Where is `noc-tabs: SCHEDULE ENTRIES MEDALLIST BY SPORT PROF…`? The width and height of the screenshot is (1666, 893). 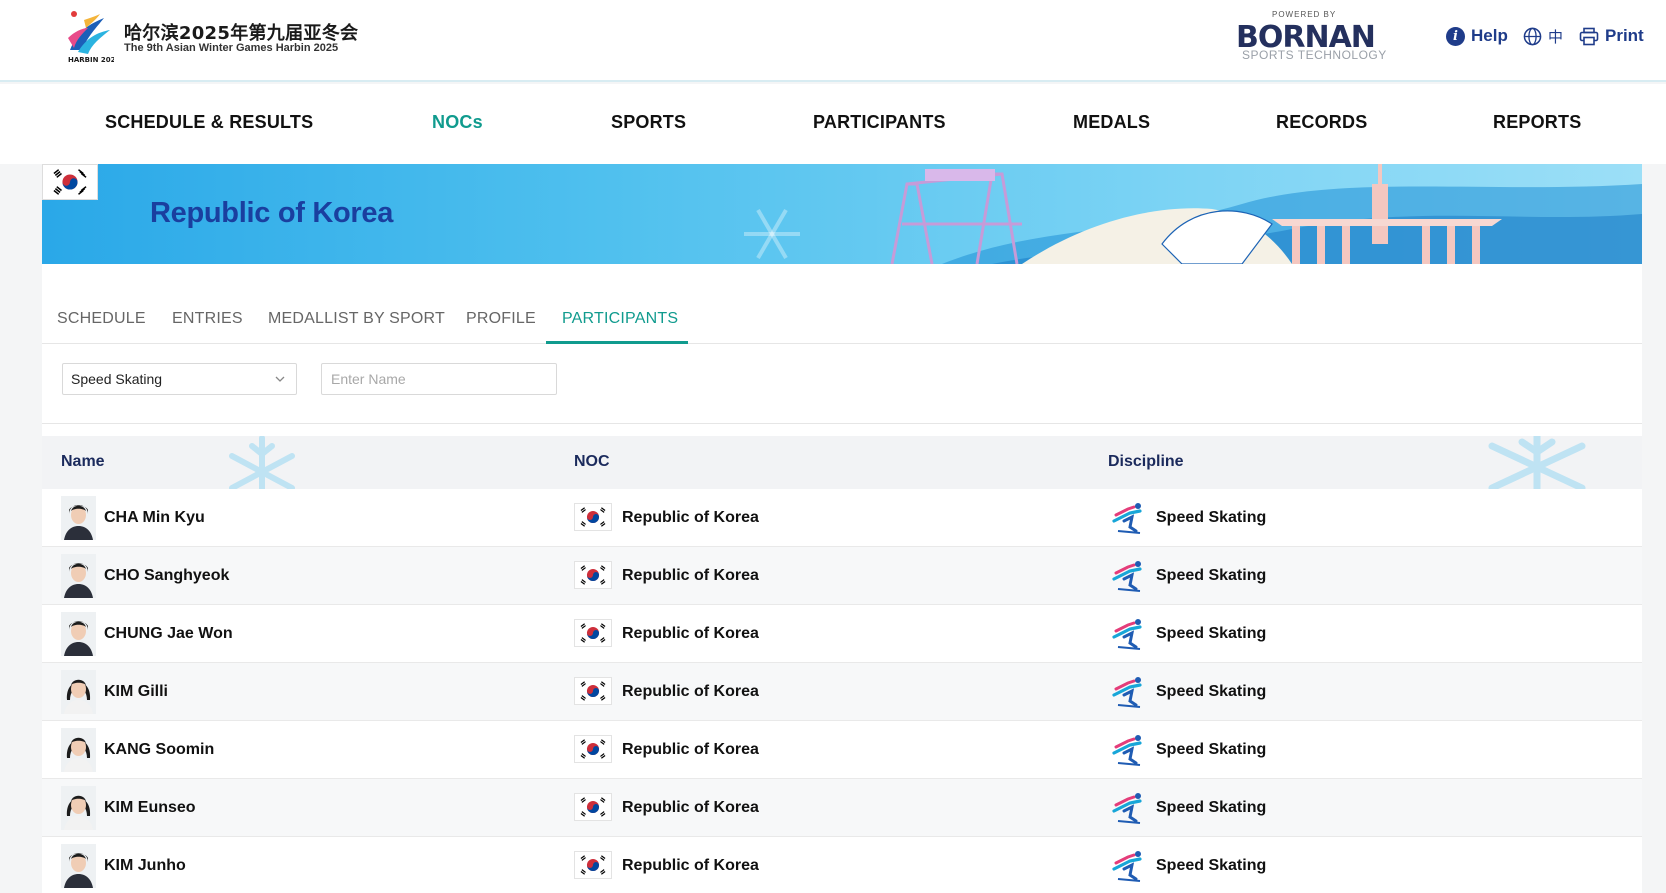 noc-tabs: SCHEDULE ENTRIES MEDALLIST BY SPORT PROF… is located at coordinates (842, 304).